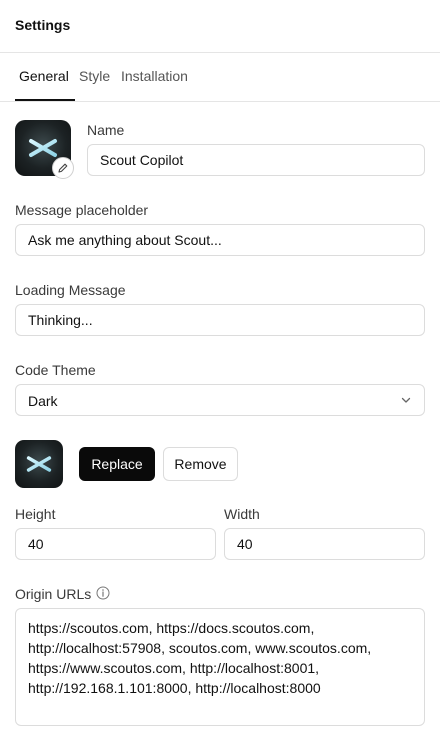  Describe the element at coordinates (70, 290) in the screenshot. I see `loading-message-label: Loading Message` at that location.